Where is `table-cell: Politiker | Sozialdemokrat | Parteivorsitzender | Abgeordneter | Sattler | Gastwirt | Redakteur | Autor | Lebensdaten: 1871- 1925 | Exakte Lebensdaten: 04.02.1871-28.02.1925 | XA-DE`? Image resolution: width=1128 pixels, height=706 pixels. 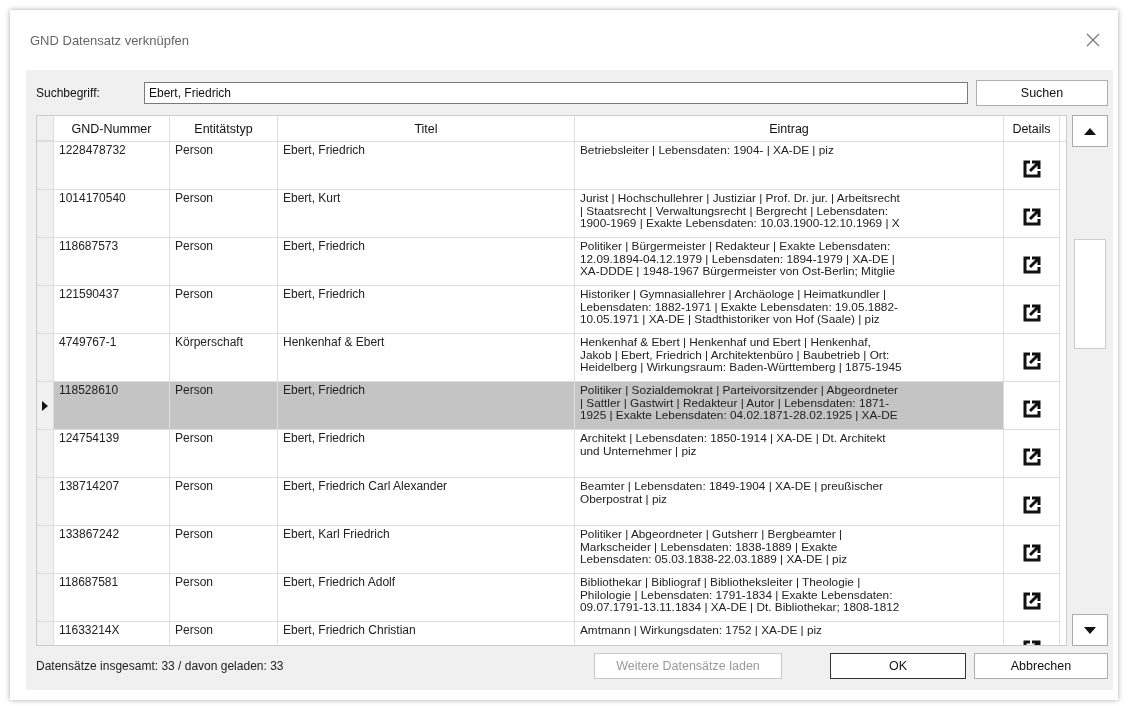 table-cell: Politiker | Sozialdemokrat | Parteivorsitzender | Abgeordneter | Sattler | Gastwirt | Redakteur | Autor | Lebensdaten: 1871- 1925 | Exakte Lebensdaten: 04.02.1871-28.02.1925 | XA-DE is located at coordinates (789, 406).